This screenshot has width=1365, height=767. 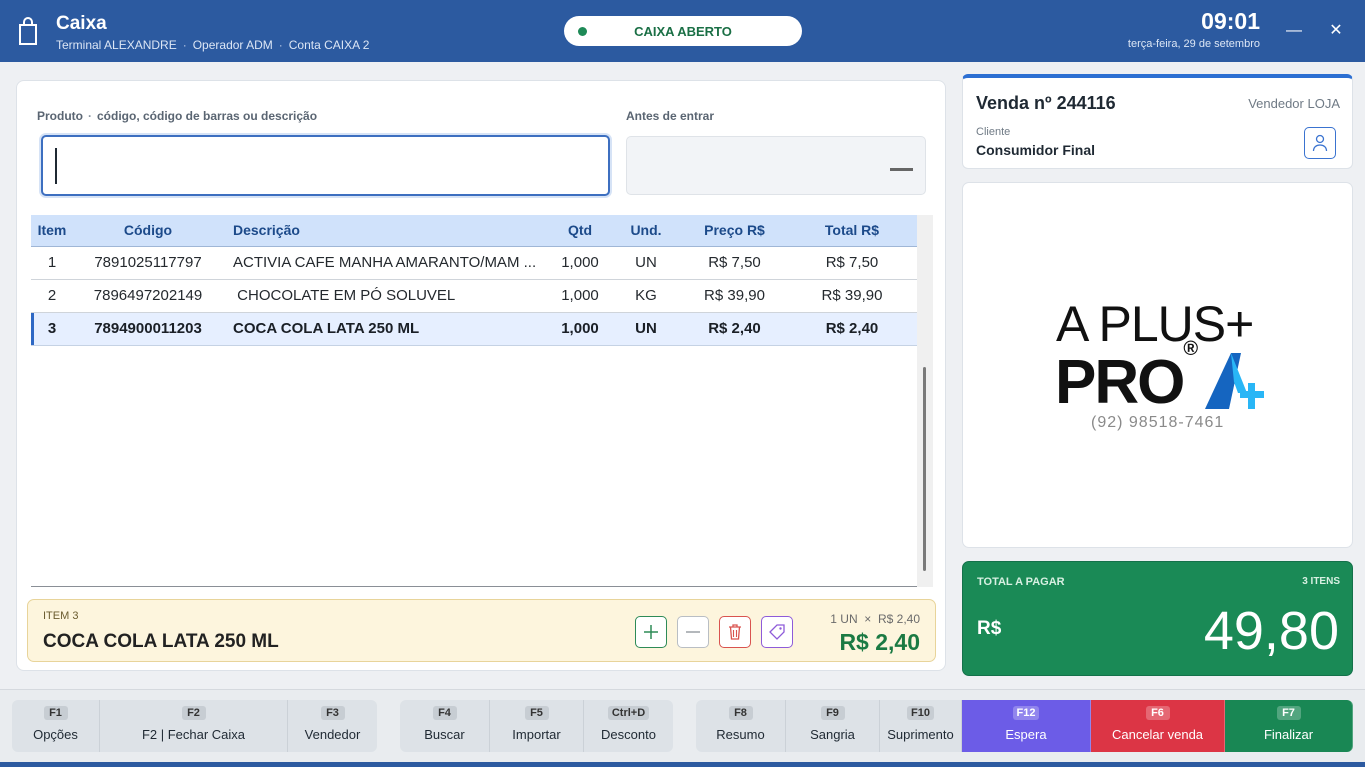 I want to click on col-header-code: Código, so click(x=148, y=231).